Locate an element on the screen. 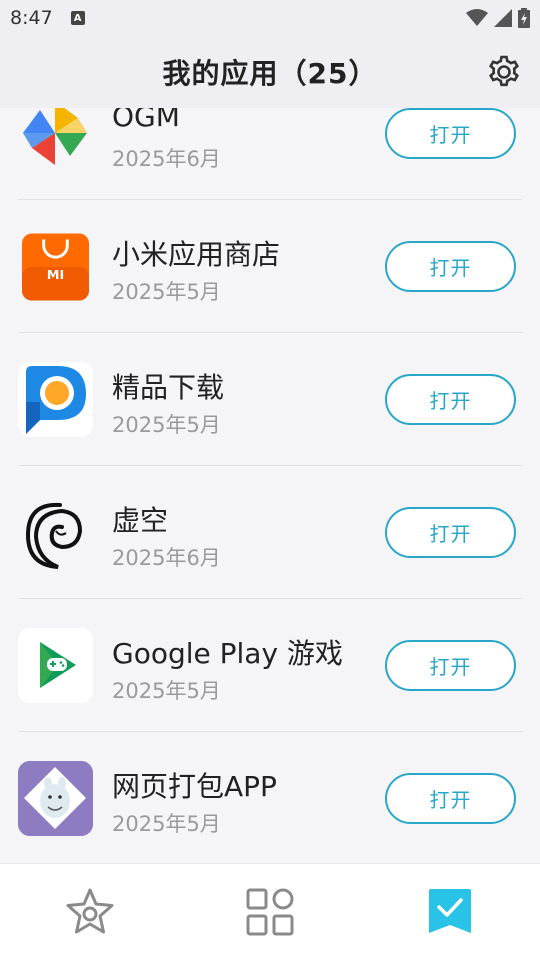 This screenshot has width=540, height=960. signal-icon is located at coordinates (503, 18).